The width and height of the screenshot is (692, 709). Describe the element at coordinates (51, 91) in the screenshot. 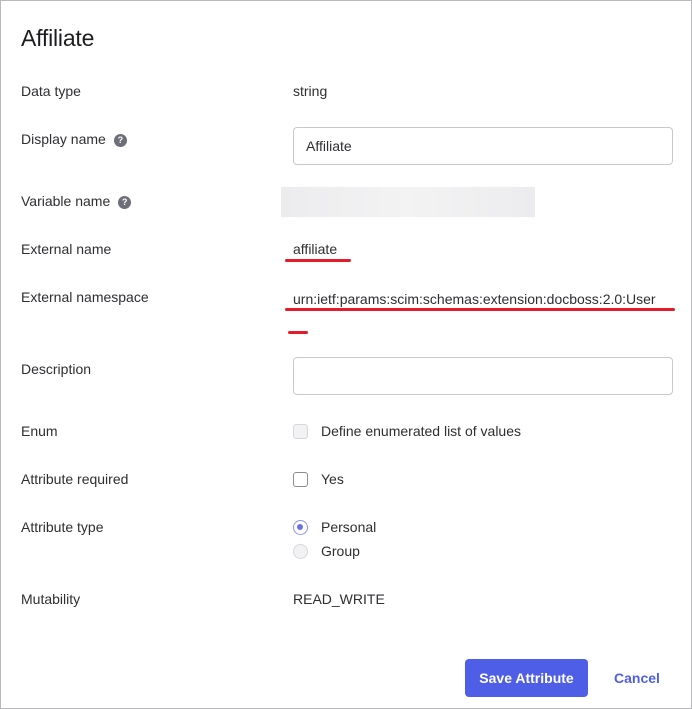

I see `data-type-label: Data type` at that location.